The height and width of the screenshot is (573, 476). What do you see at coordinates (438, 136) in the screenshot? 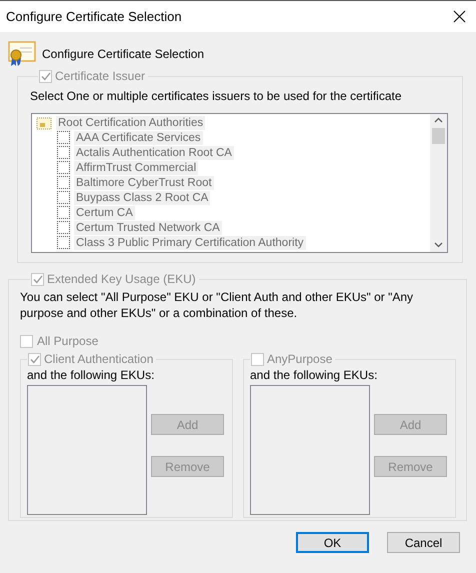
I see `scroll-thumb` at bounding box center [438, 136].